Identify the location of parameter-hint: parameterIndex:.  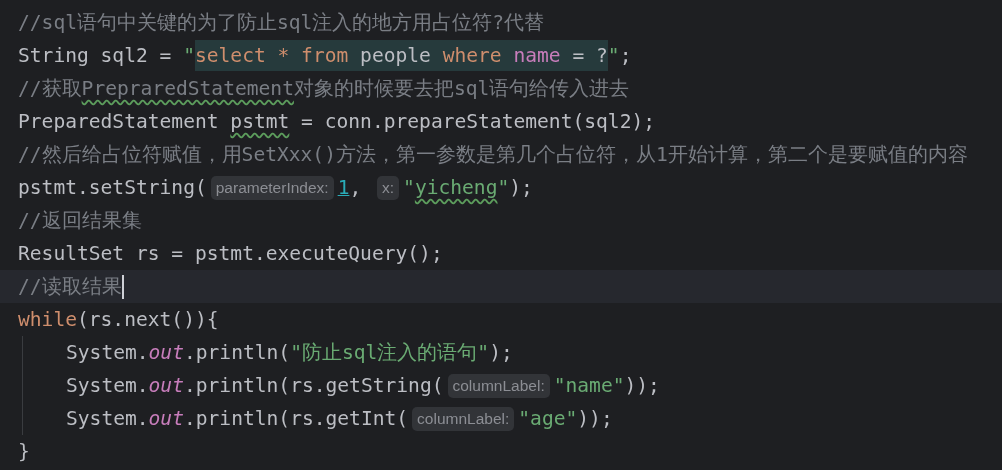
(272, 187).